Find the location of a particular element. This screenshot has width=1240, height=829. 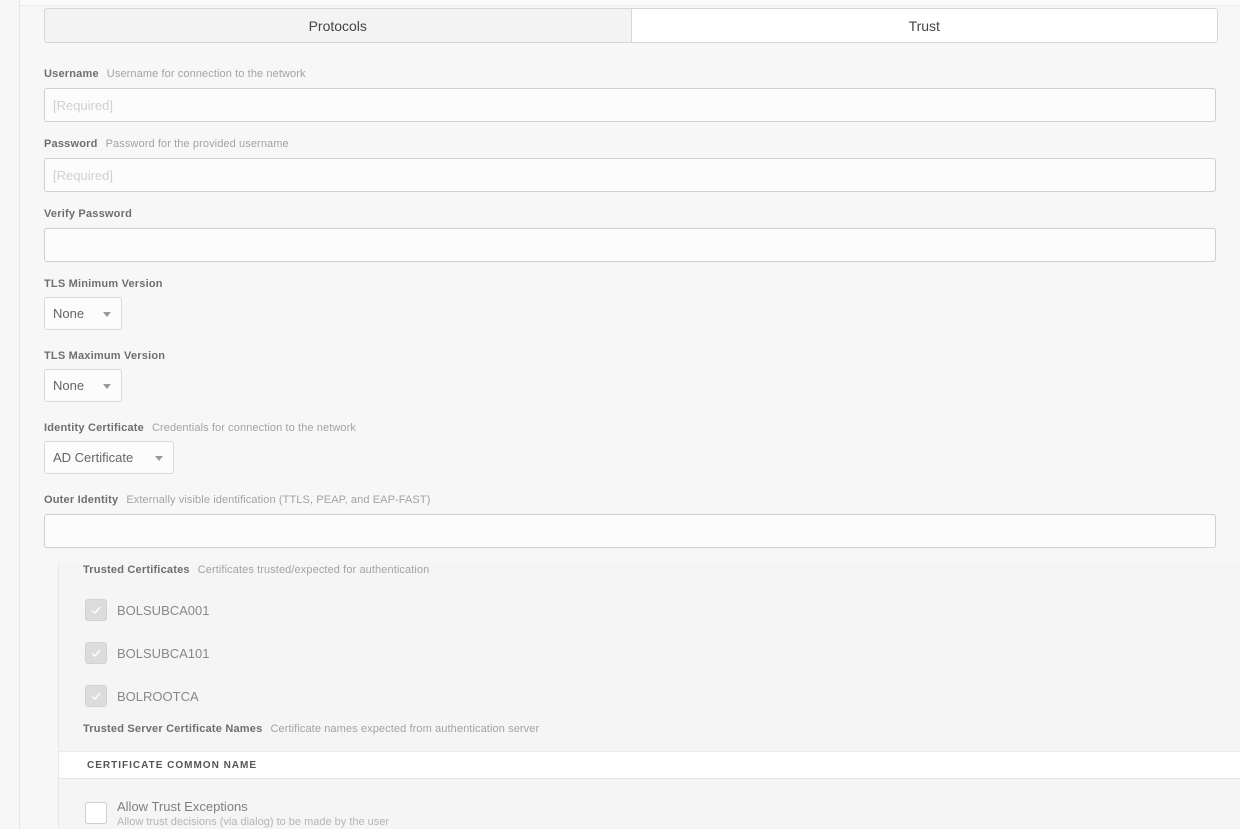

tab-protocols: Protocols is located at coordinates (338, 25).